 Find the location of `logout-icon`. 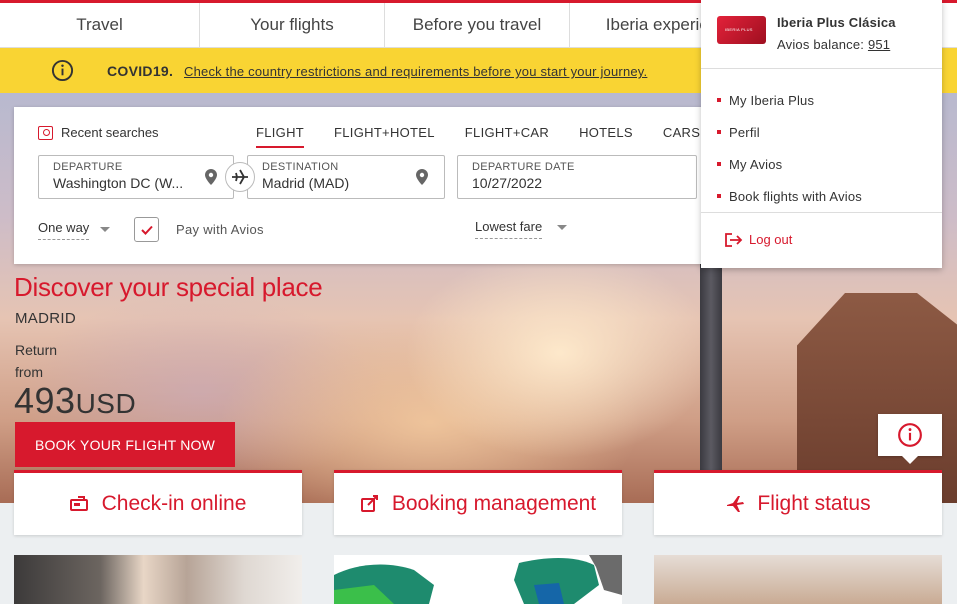

logout-icon is located at coordinates (734, 239).